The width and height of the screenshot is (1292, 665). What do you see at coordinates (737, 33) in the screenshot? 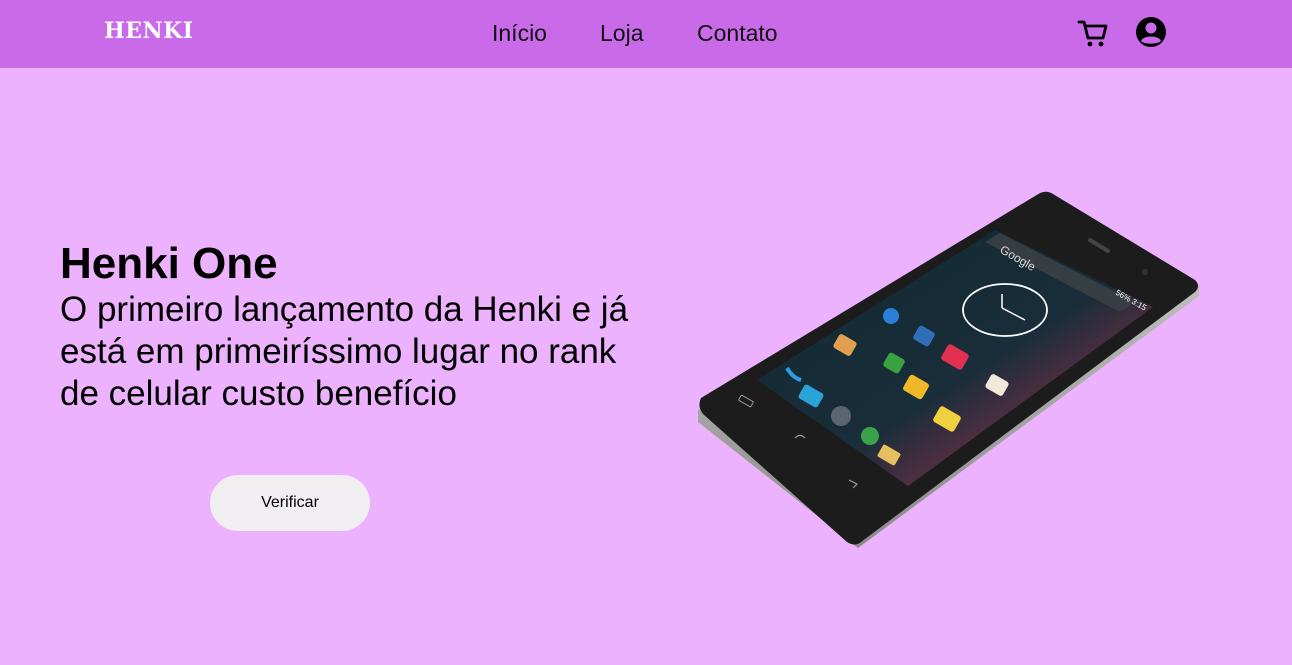
I see `nav-link-contato: Contato` at bounding box center [737, 33].